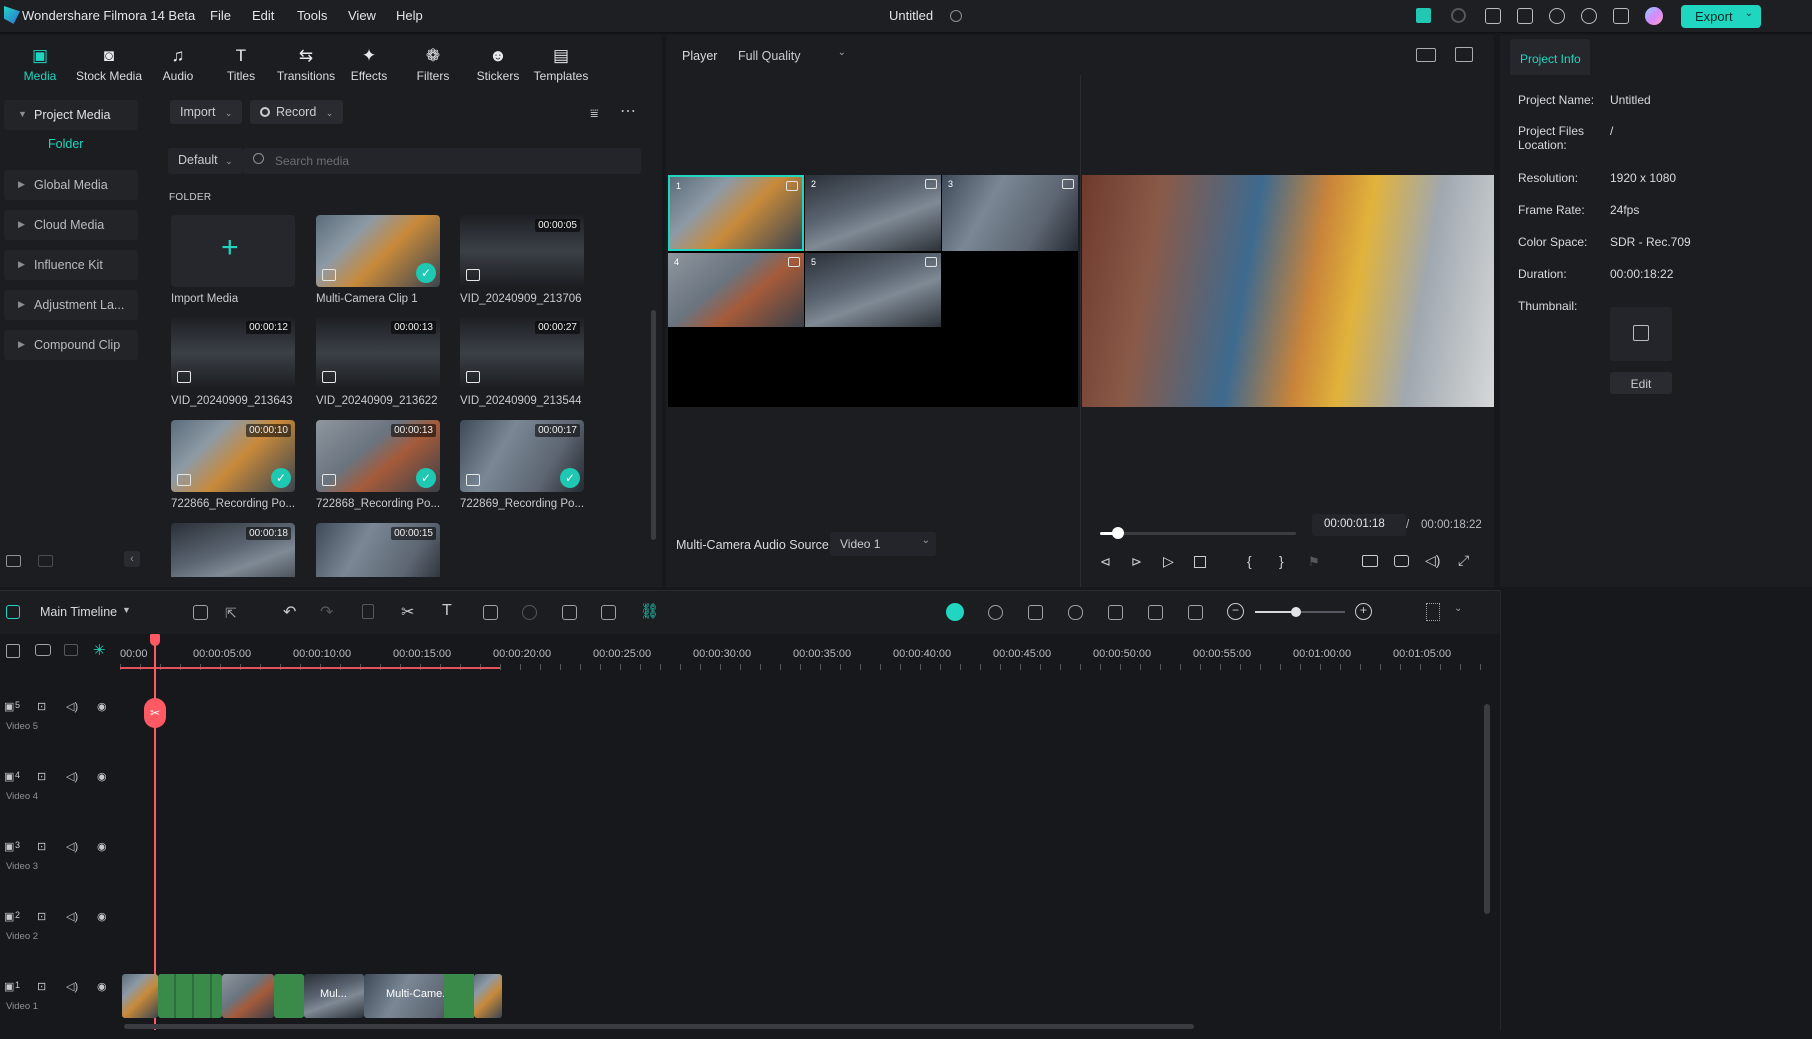 The image size is (1812, 1039). I want to click on collapse-sidebar-icon: ‹, so click(132, 559).